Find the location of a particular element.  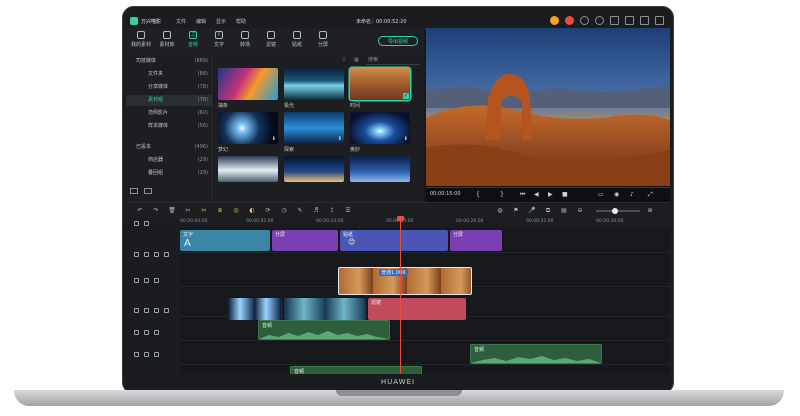

step-back-icon: ◀ is located at coordinates (536, 194).